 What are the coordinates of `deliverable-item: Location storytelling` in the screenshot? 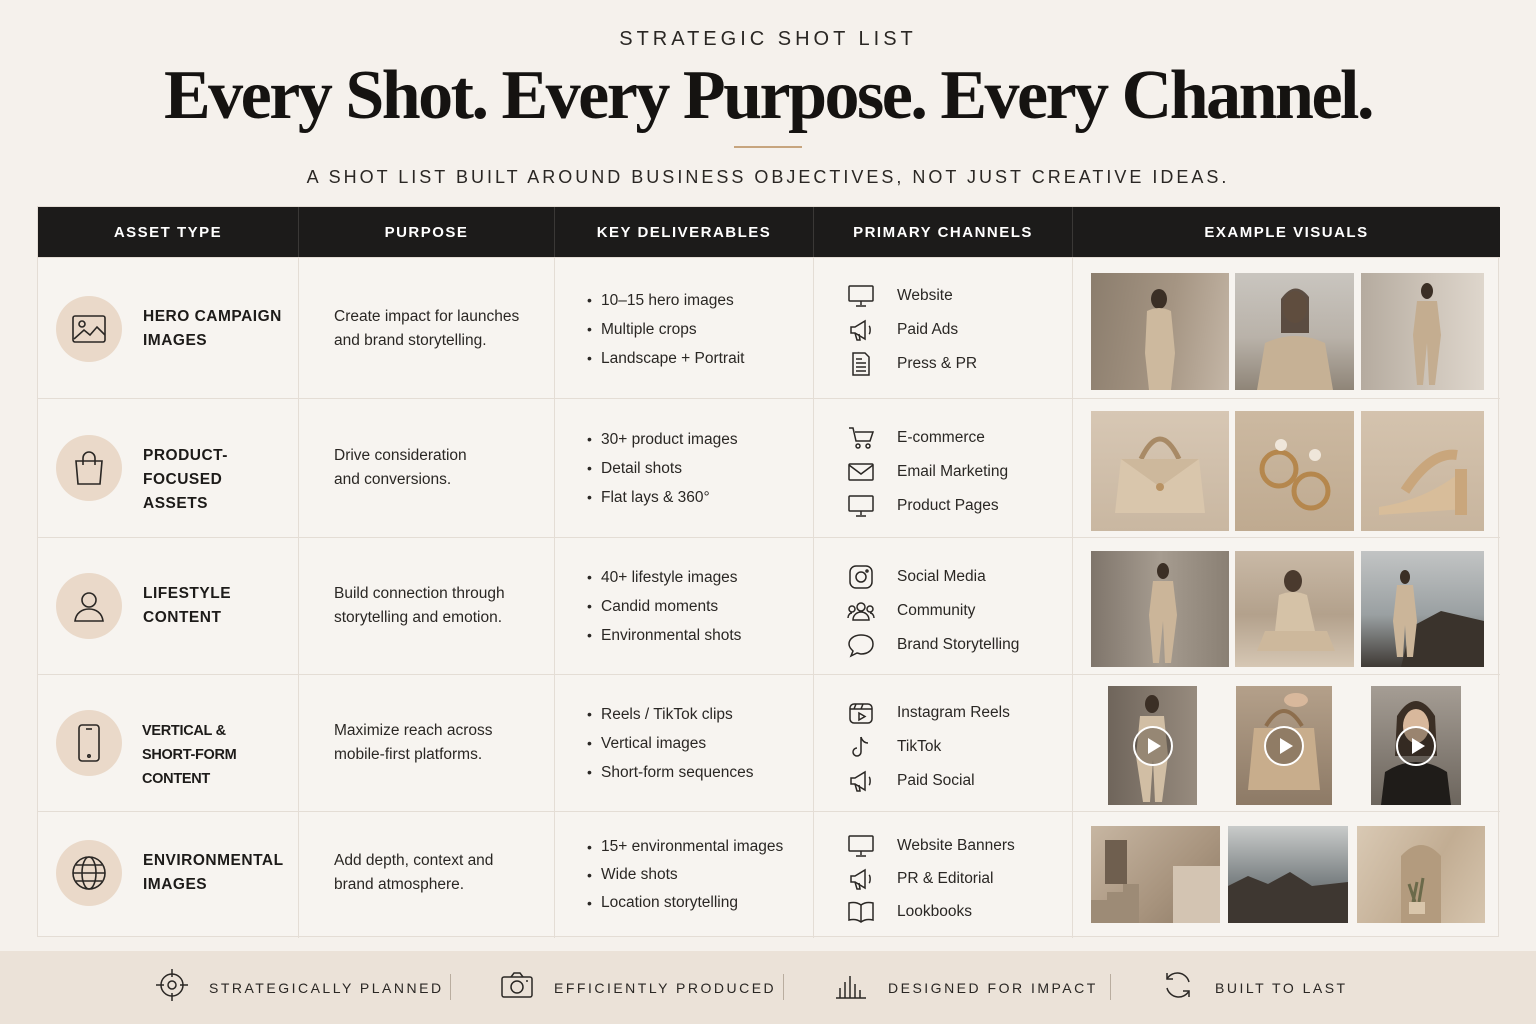 It's located at (685, 903).